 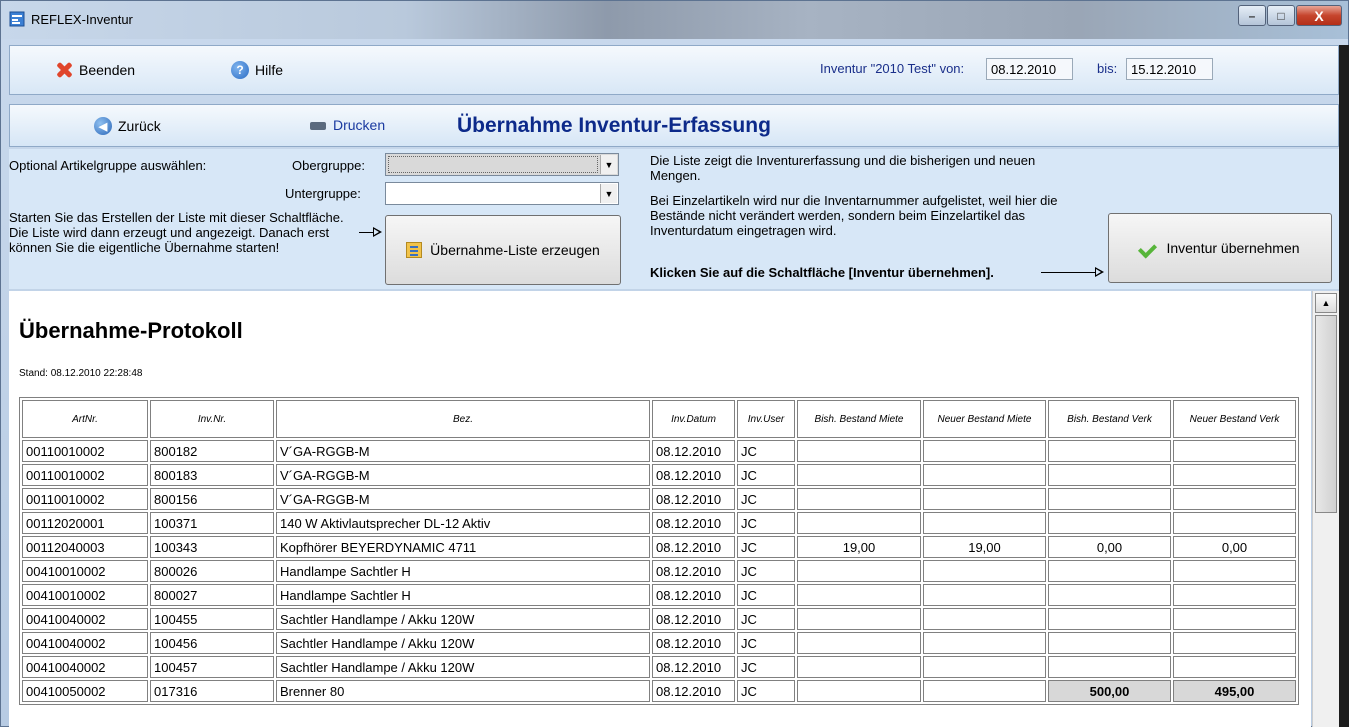 What do you see at coordinates (85, 523) in the screenshot?
I see `cell-artnr: 00112020001` at bounding box center [85, 523].